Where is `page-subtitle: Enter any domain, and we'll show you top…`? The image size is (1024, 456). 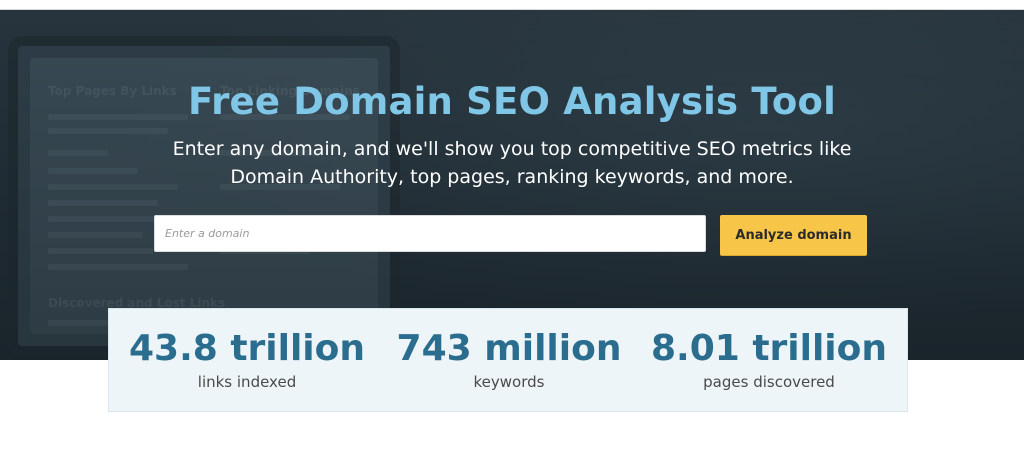
page-subtitle: Enter any domain, and we'll show you top… is located at coordinates (512, 163).